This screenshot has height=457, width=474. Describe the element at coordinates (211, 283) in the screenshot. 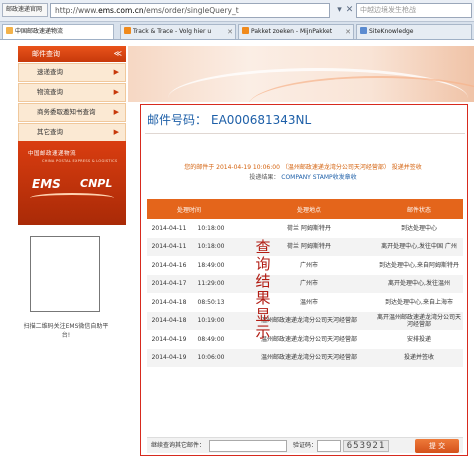

I see `cell-time: 11:29:00` at that location.